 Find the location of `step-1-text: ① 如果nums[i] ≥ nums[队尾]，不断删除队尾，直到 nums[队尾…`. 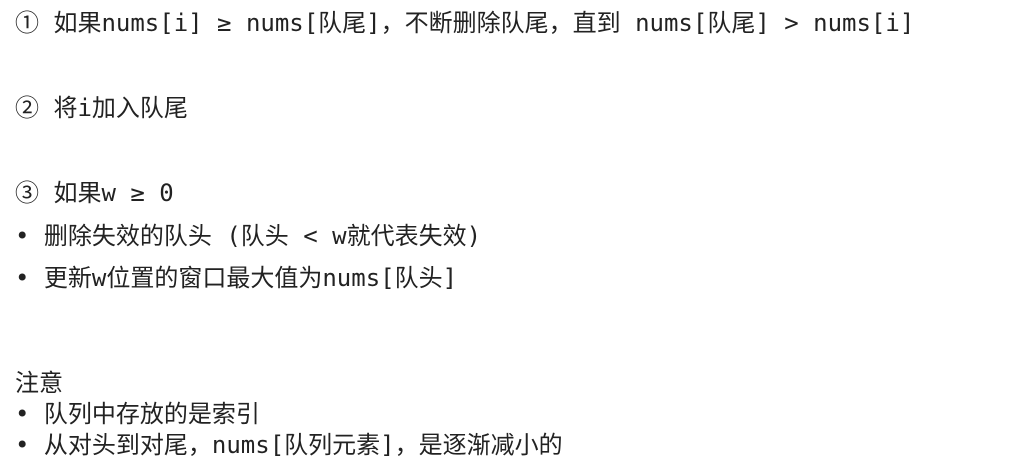

step-1-text: ① 如果nums[i] ≥ nums[队尾]，不断删除队尾，直到 nums[队尾… is located at coordinates (465, 23).